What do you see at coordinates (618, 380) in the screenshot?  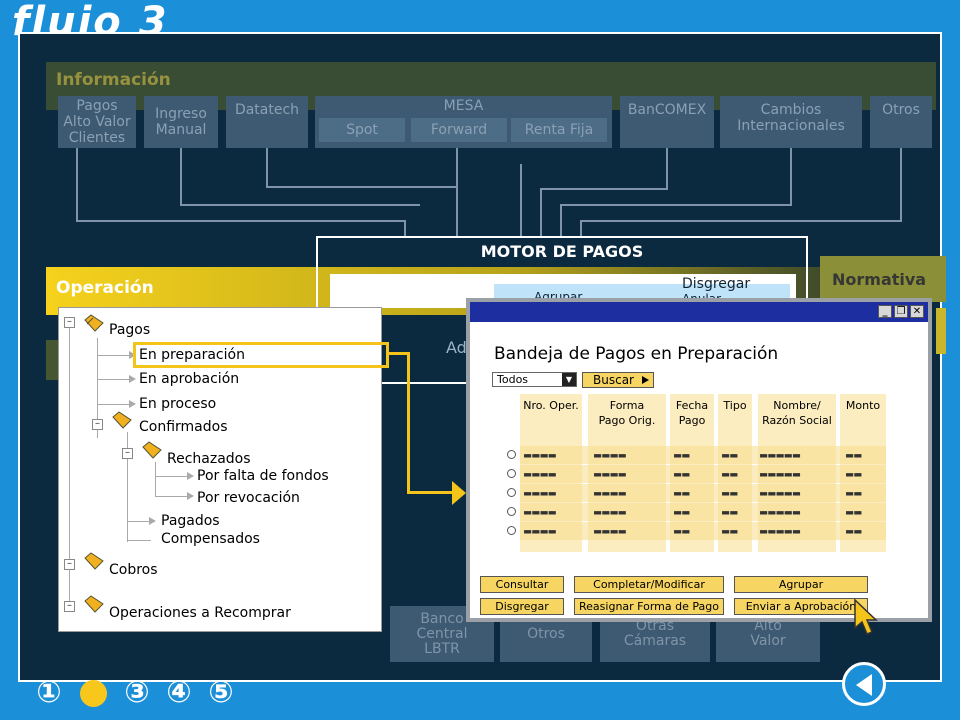 I see `buscar-button: Buscar` at bounding box center [618, 380].